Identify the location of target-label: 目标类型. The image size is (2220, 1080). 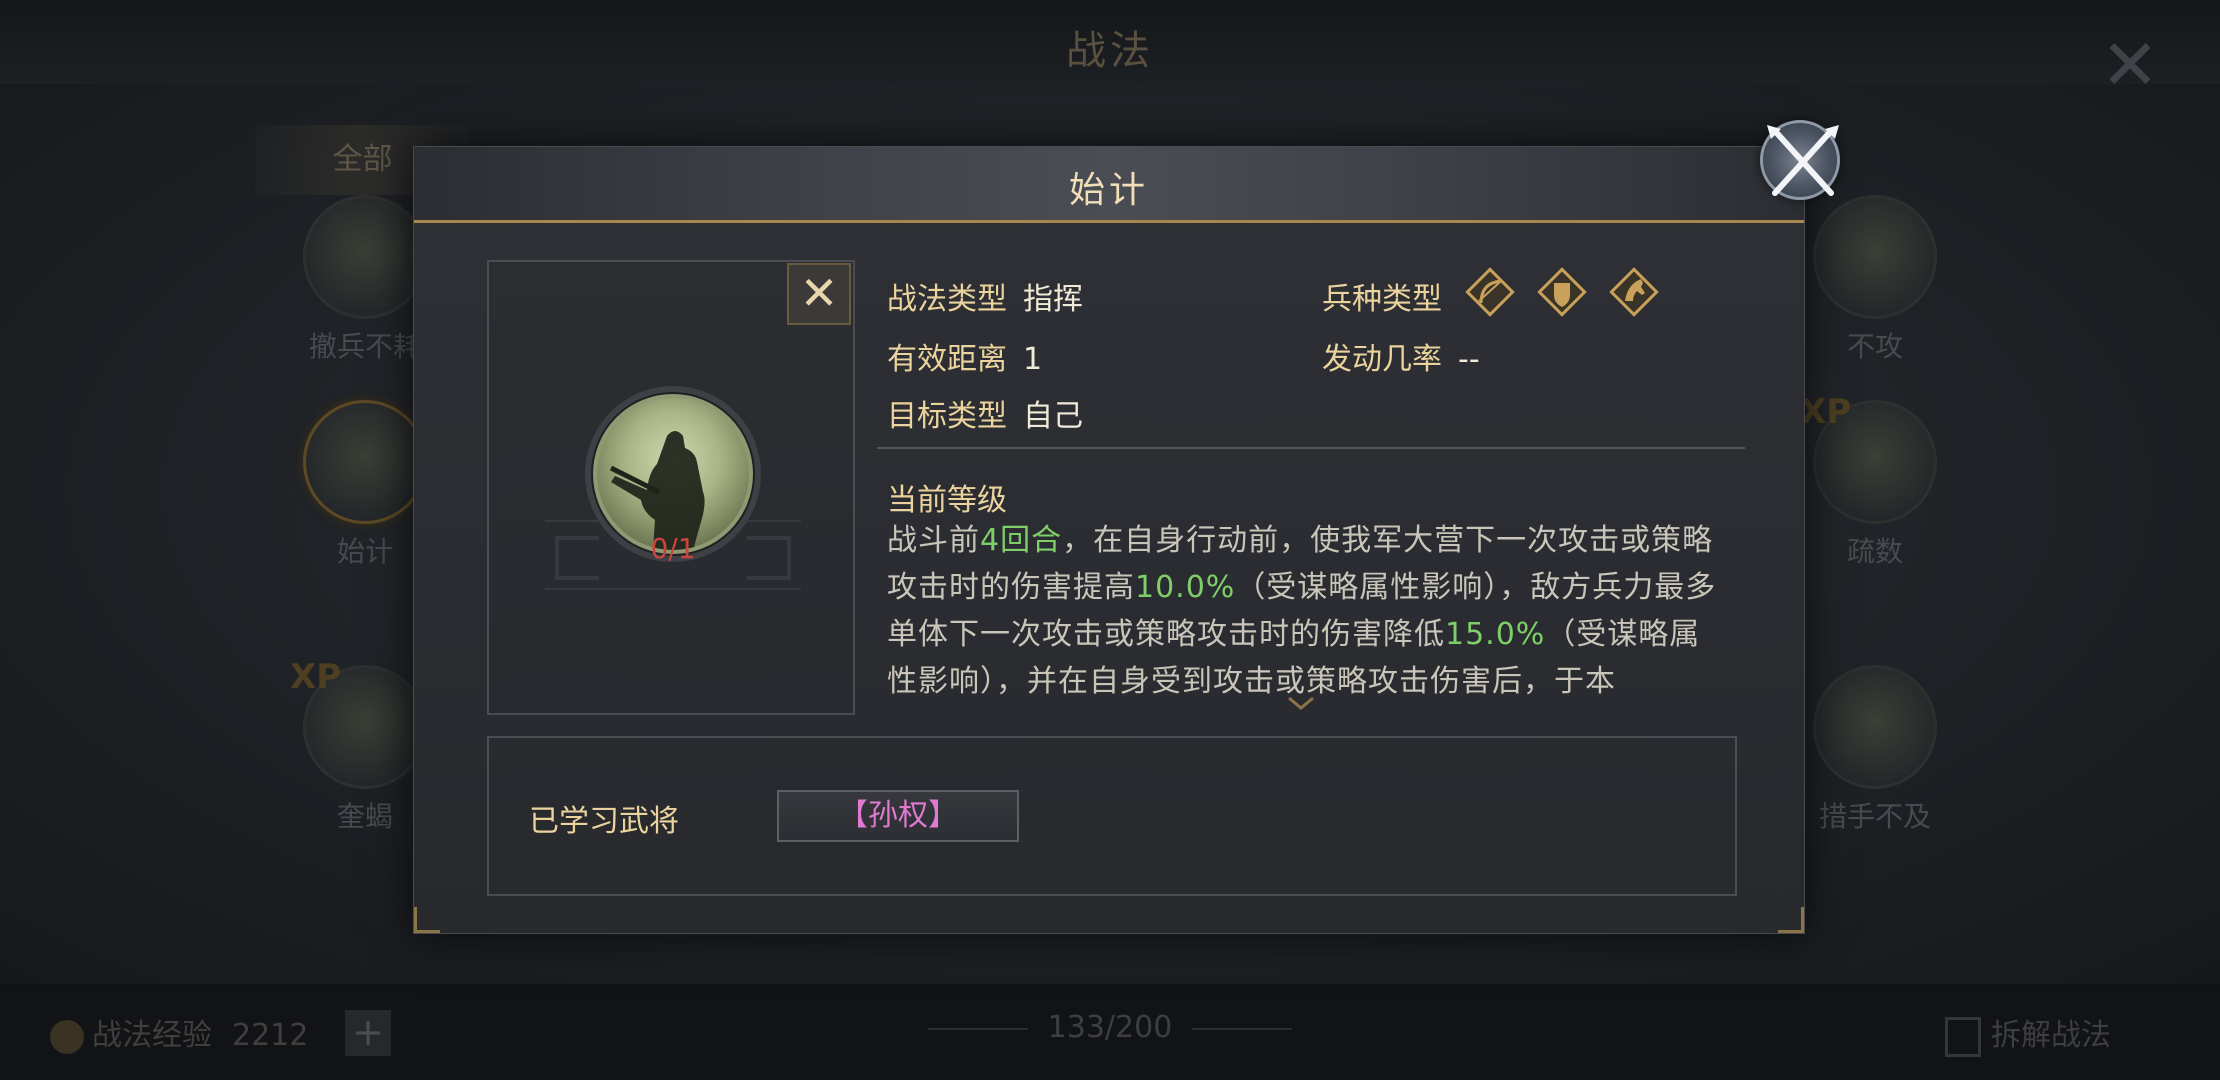
(947, 416).